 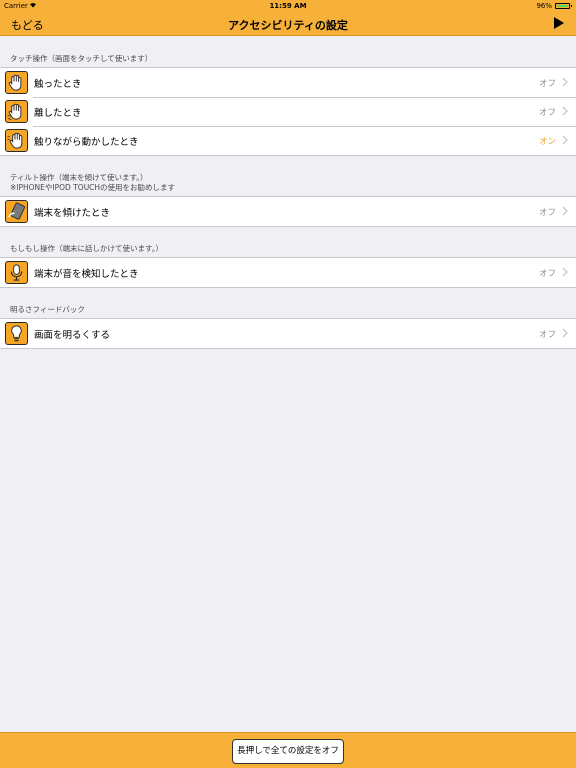 I want to click on bottom-toolbar: 長押しで全ての設定をオフ, so click(x=288, y=750).